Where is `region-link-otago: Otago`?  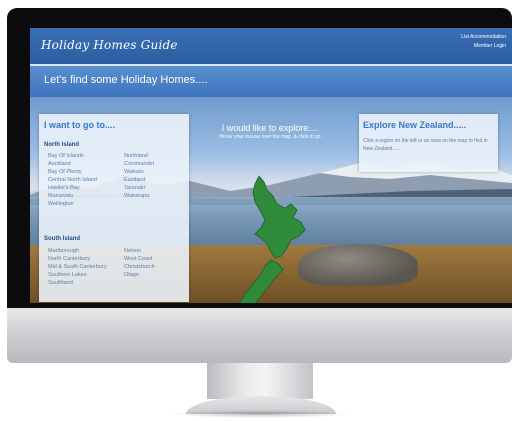 region-link-otago: Otago is located at coordinates (131, 275).